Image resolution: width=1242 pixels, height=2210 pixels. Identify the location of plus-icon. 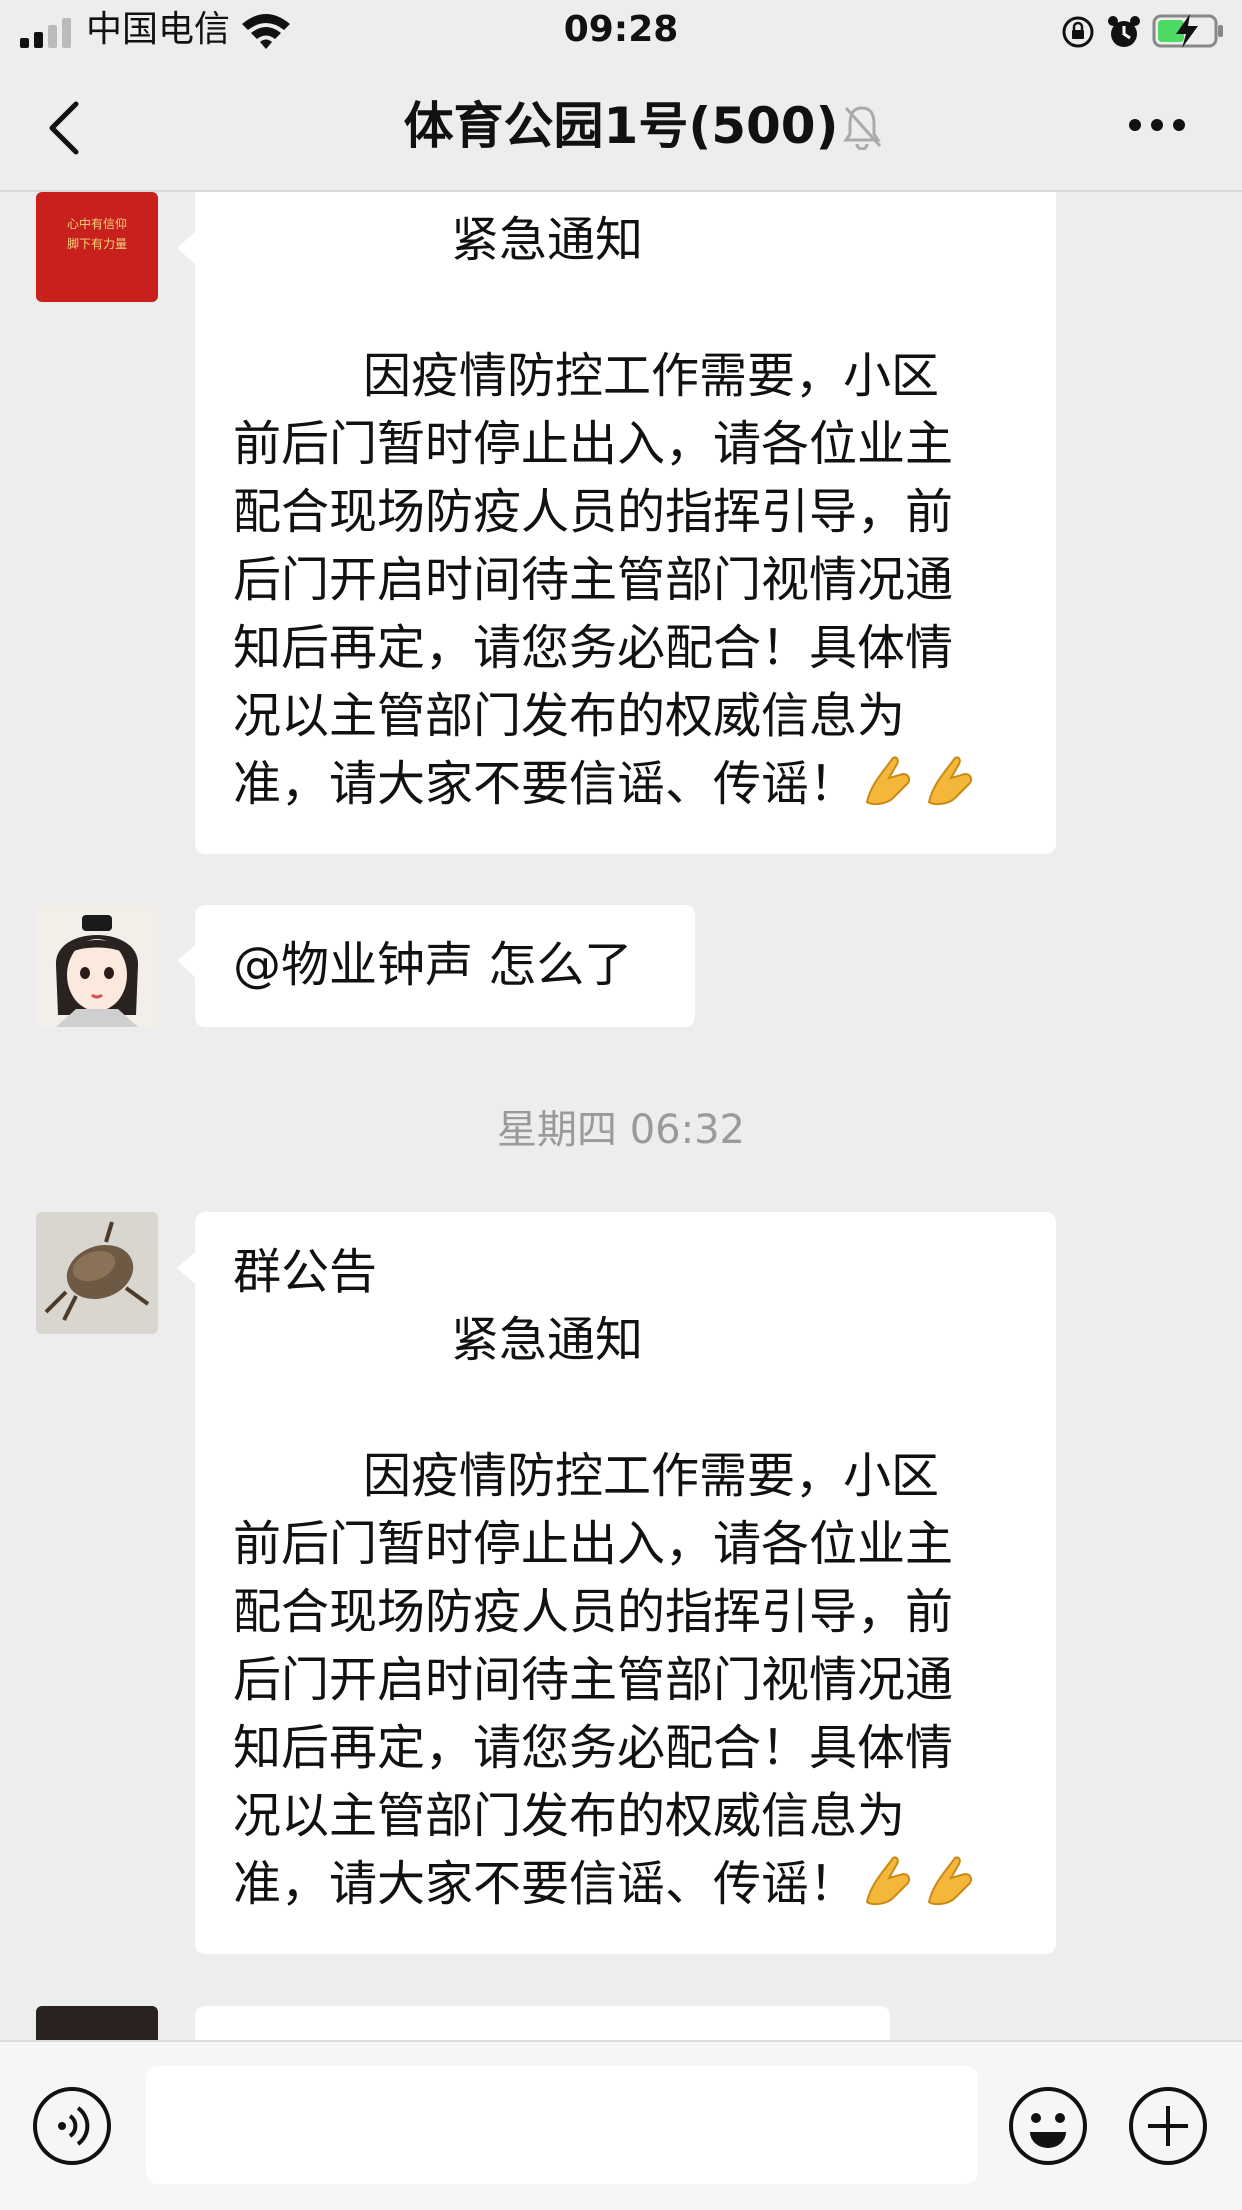
(1168, 2126).